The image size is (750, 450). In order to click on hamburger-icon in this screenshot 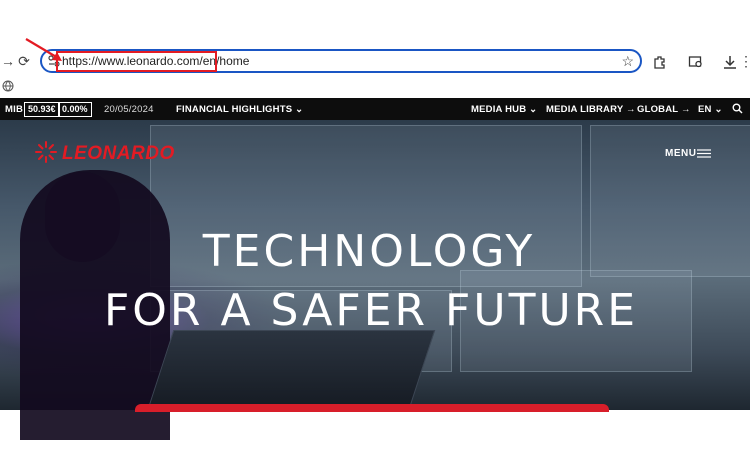, I will do `click(704, 153)`.